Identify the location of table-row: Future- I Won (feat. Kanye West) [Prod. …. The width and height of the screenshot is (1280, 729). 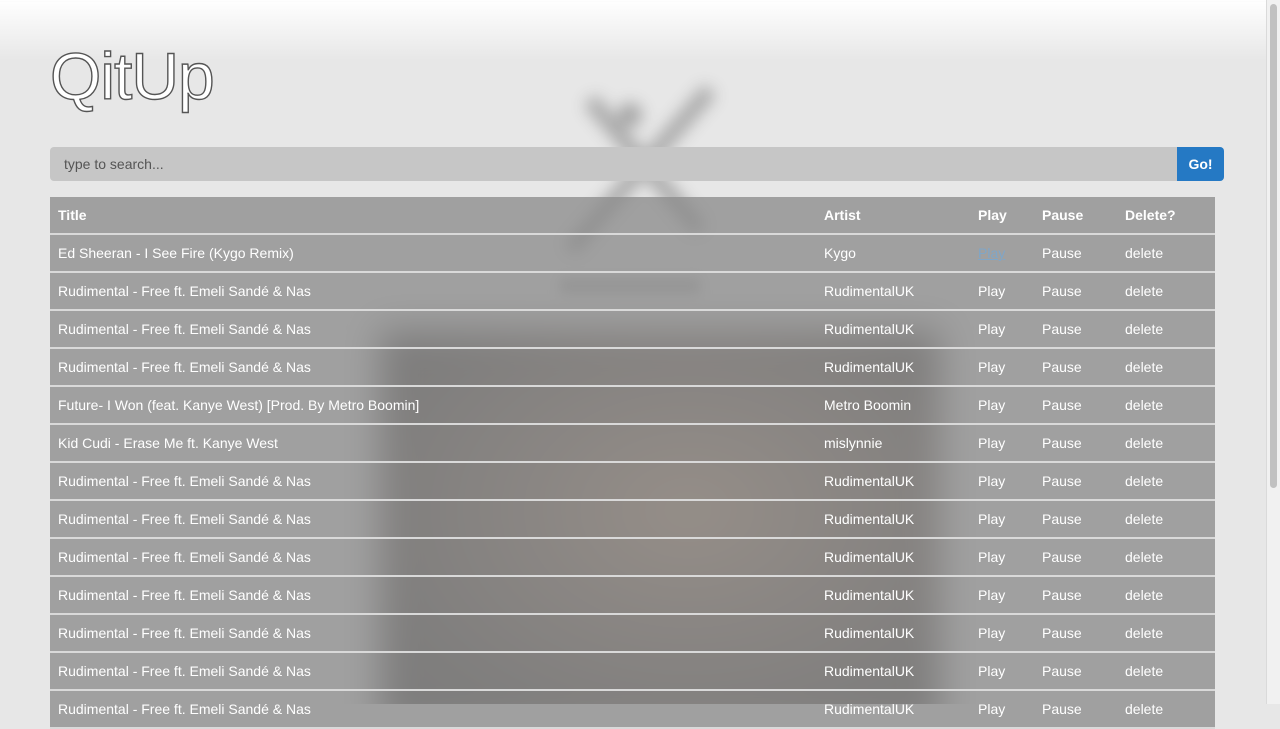
(632, 405).